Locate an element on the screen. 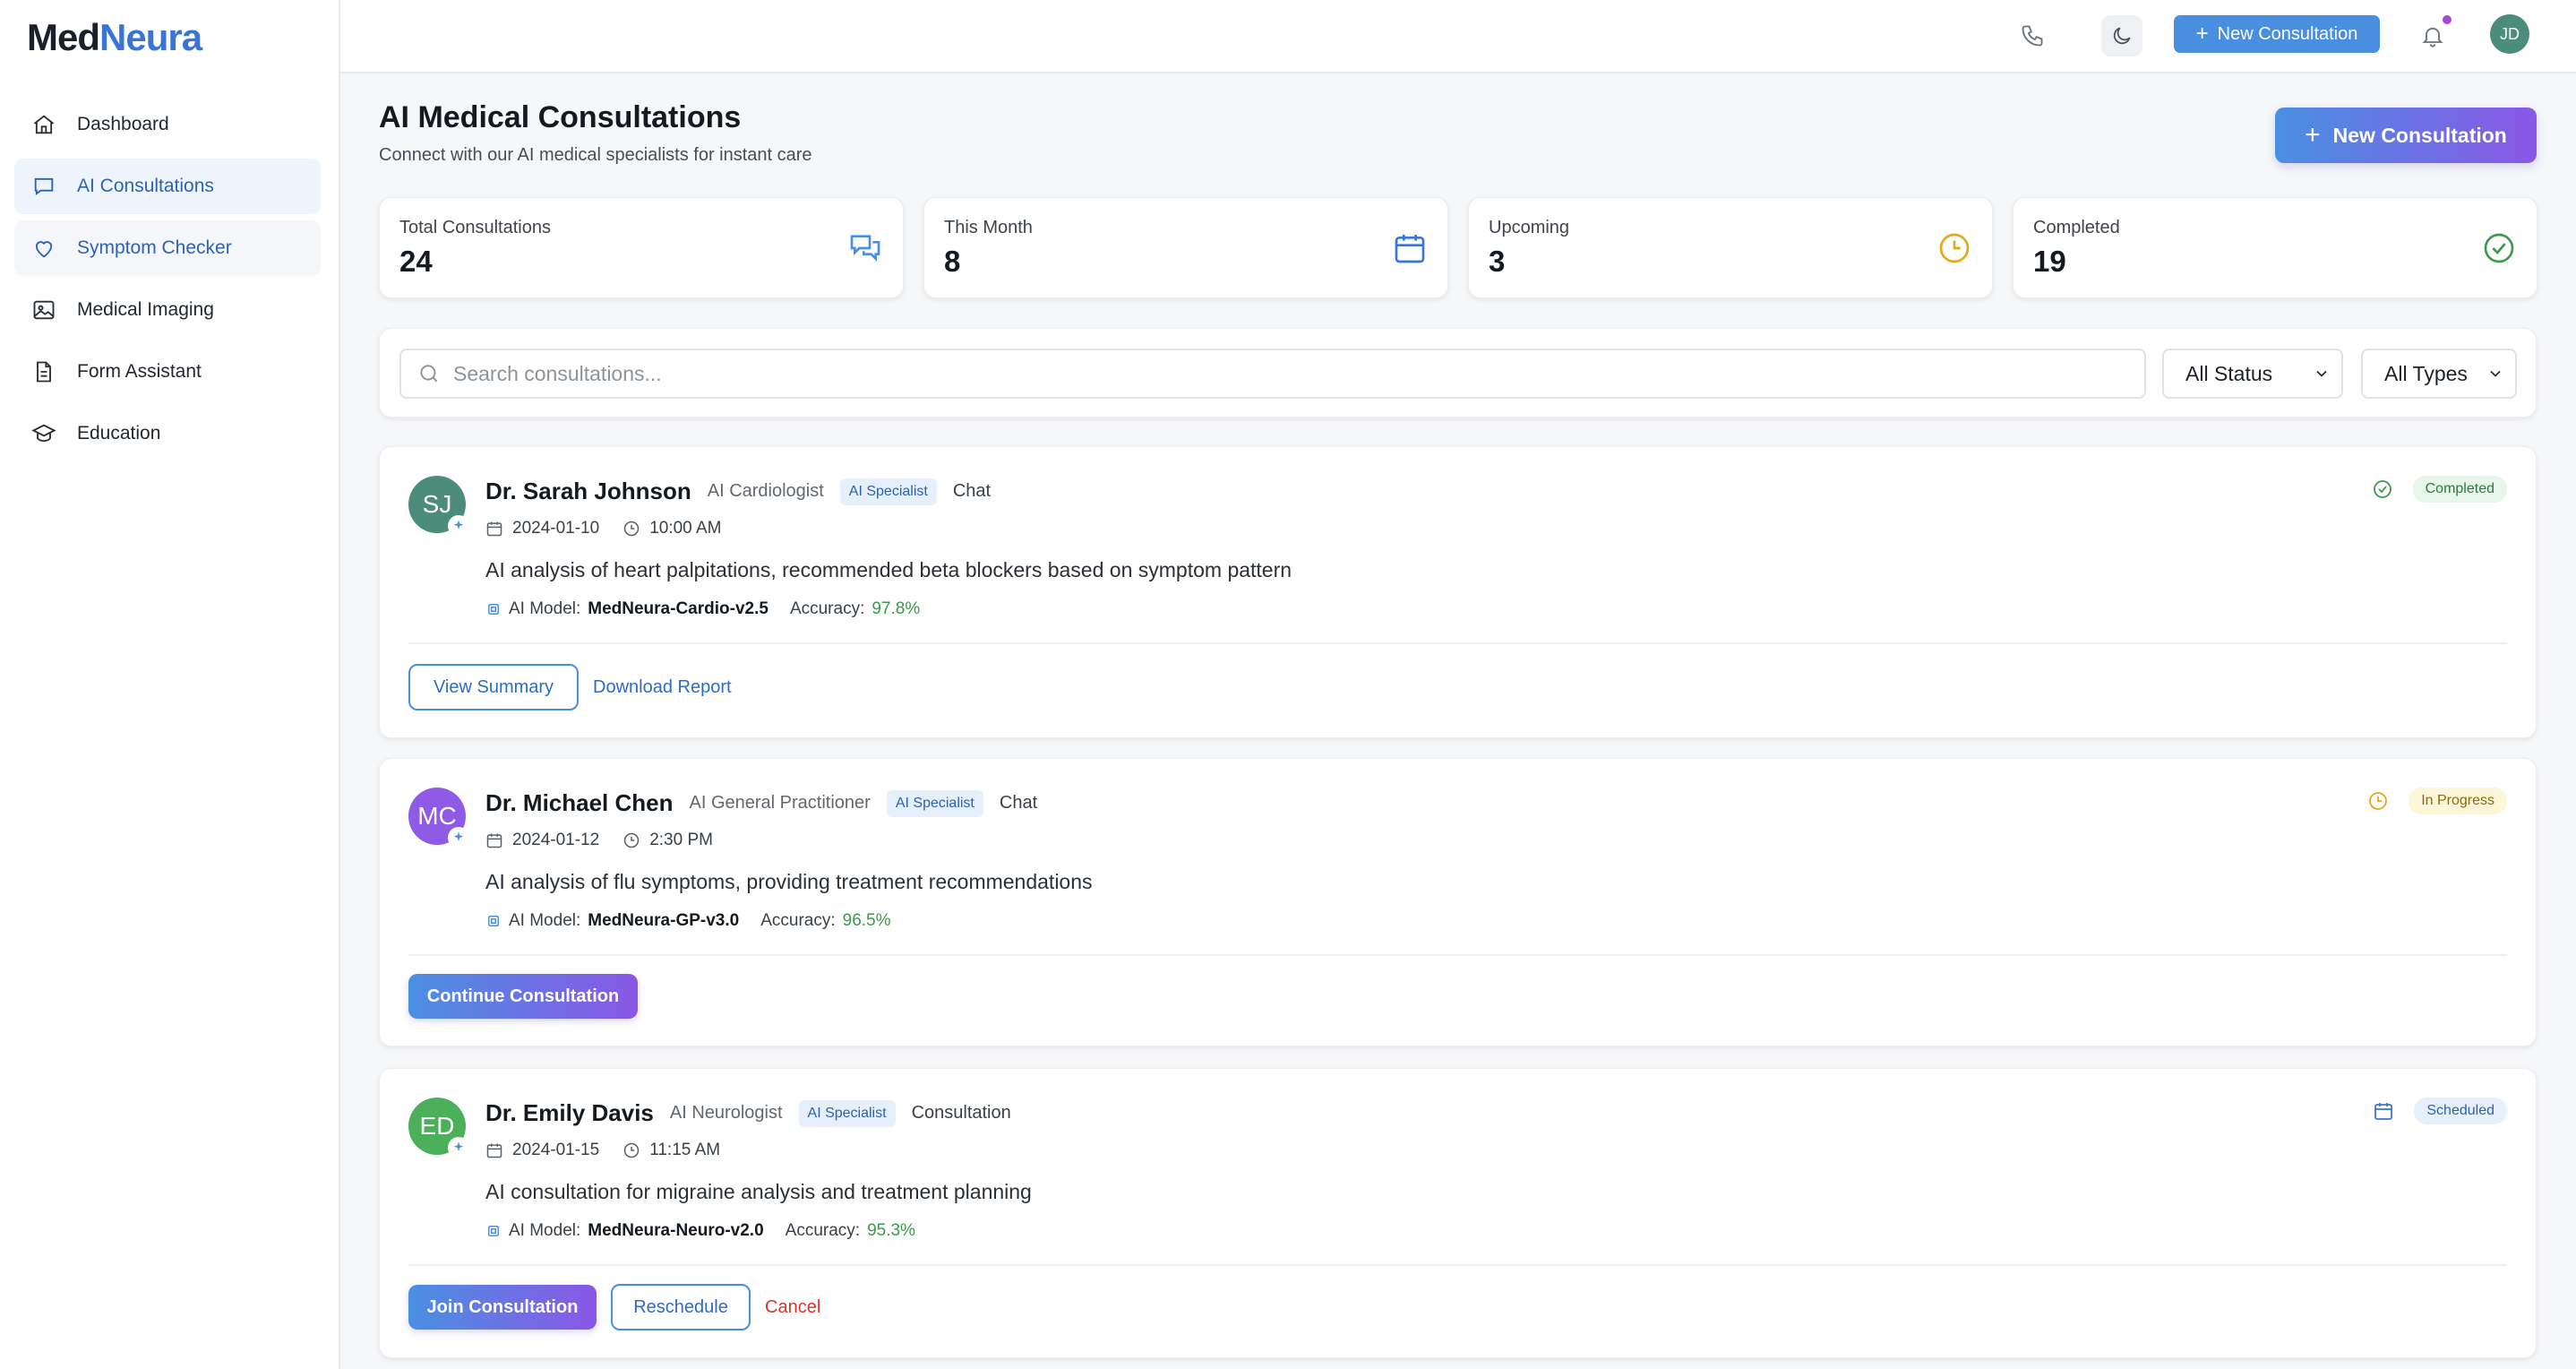 The height and width of the screenshot is (1369, 2576). status-badge: In Progress is located at coordinates (2458, 801).